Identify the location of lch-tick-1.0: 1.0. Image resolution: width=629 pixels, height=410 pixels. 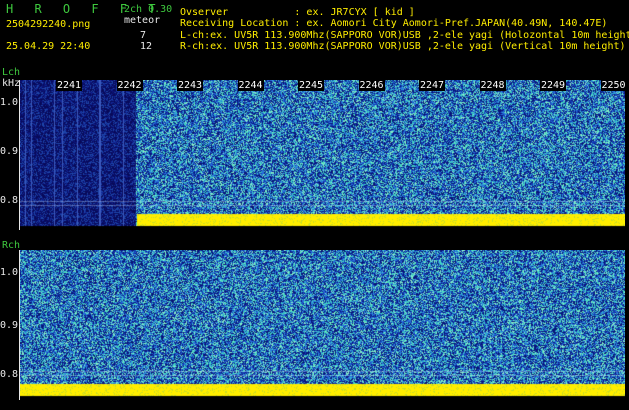
(9, 102).